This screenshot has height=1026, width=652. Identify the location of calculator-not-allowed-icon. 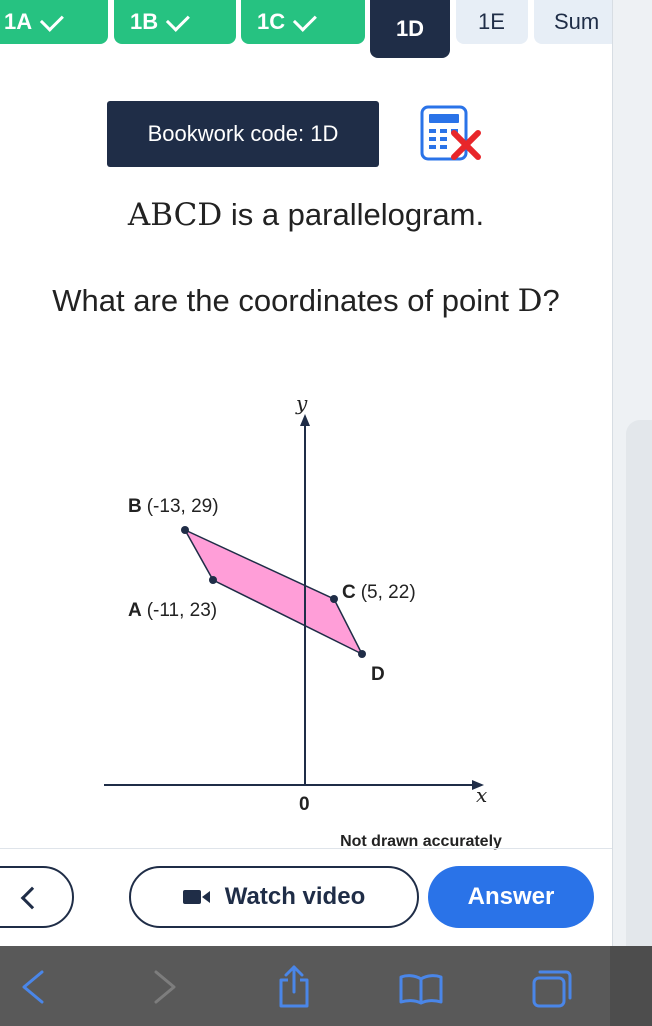
(450, 133).